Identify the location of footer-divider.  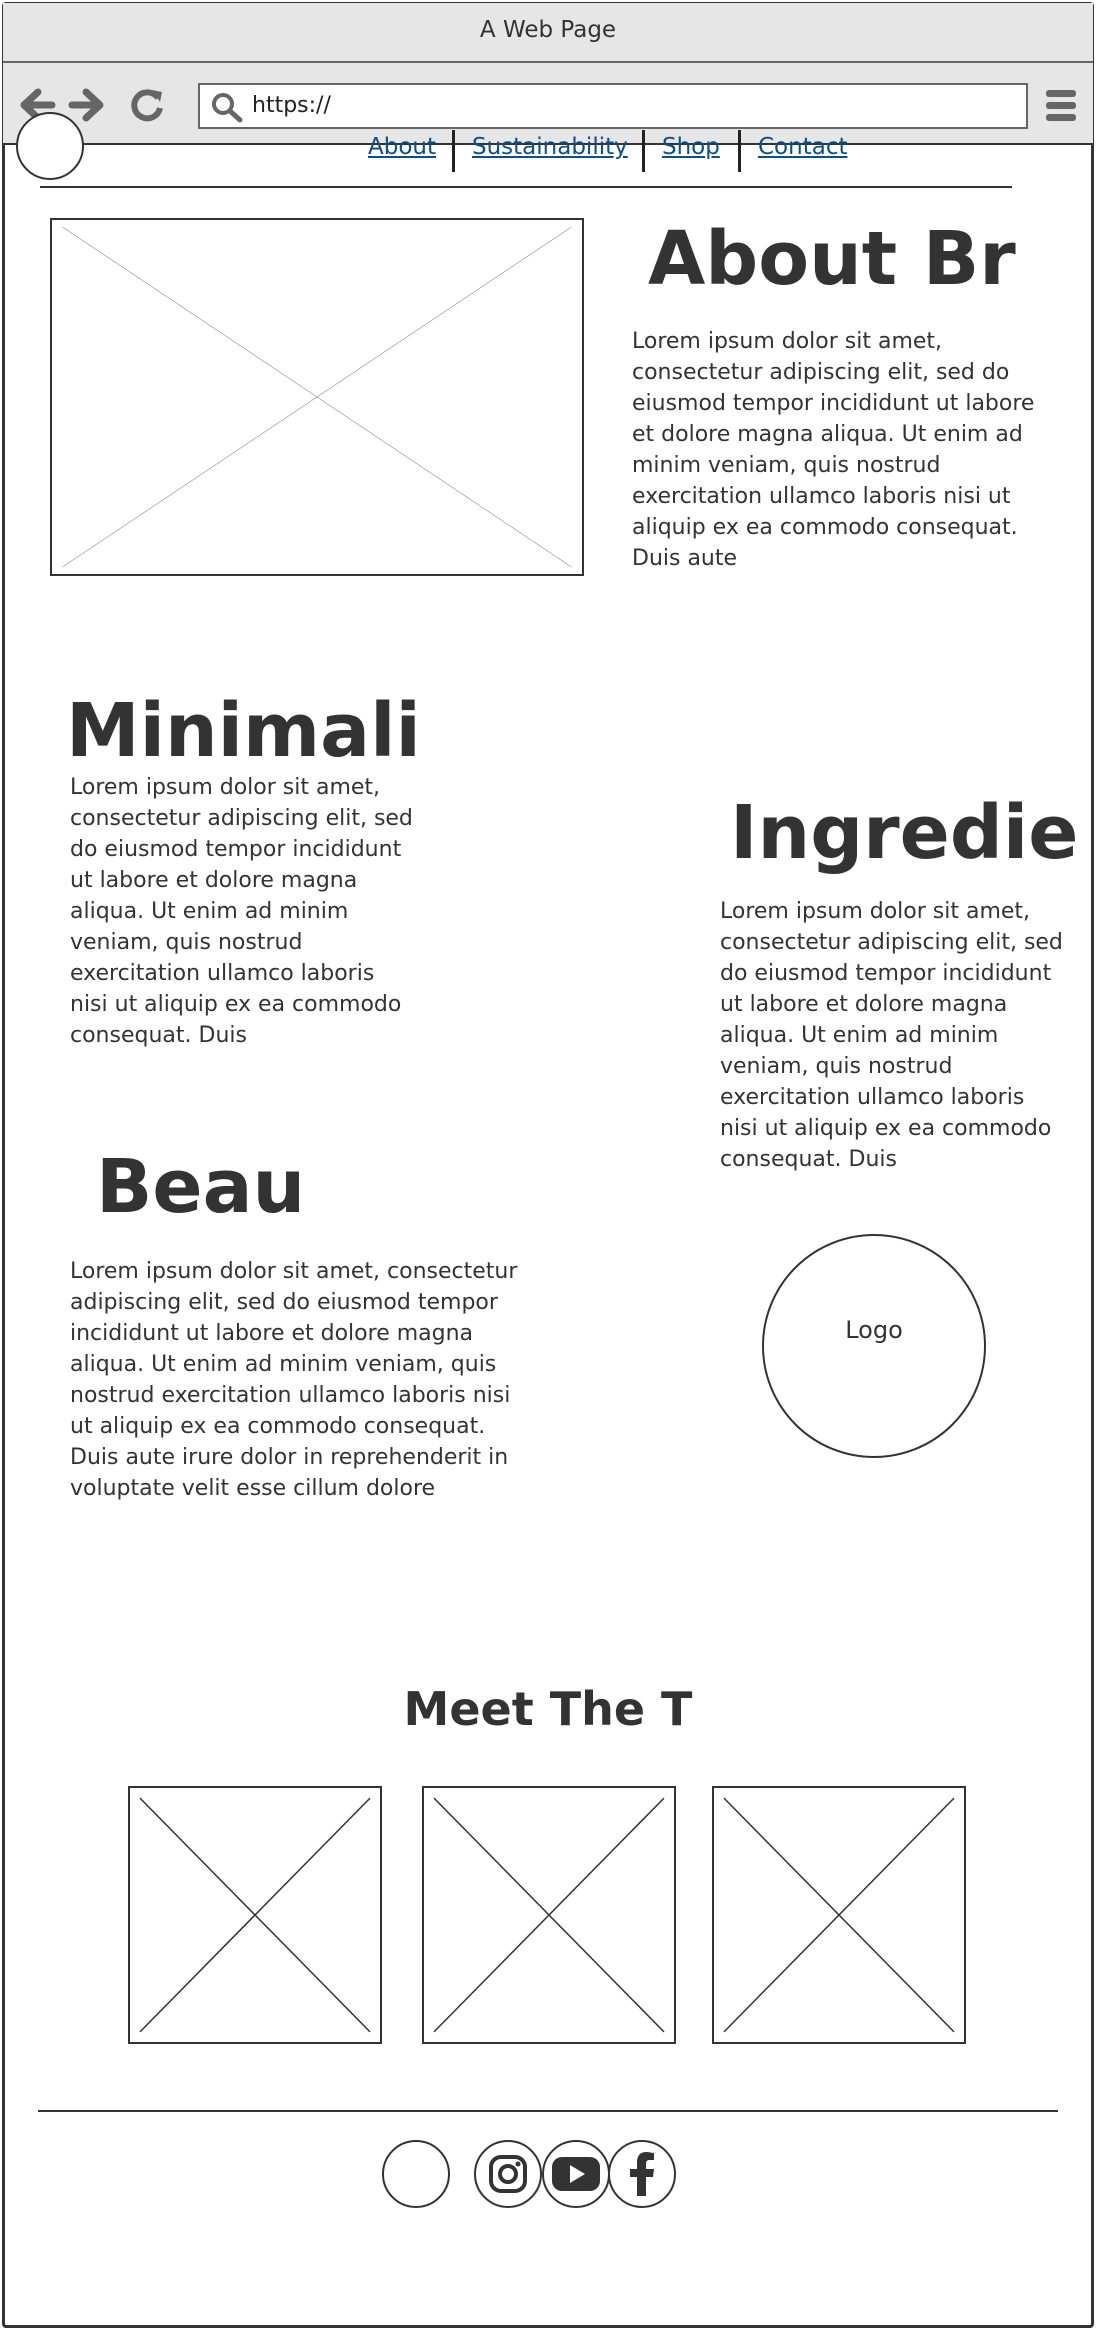
(548, 2111).